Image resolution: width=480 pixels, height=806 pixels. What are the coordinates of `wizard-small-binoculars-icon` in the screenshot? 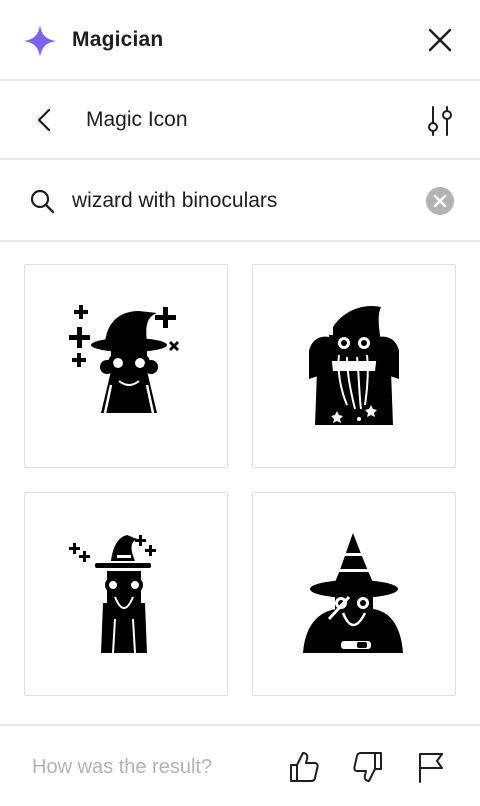 It's located at (112, 594).